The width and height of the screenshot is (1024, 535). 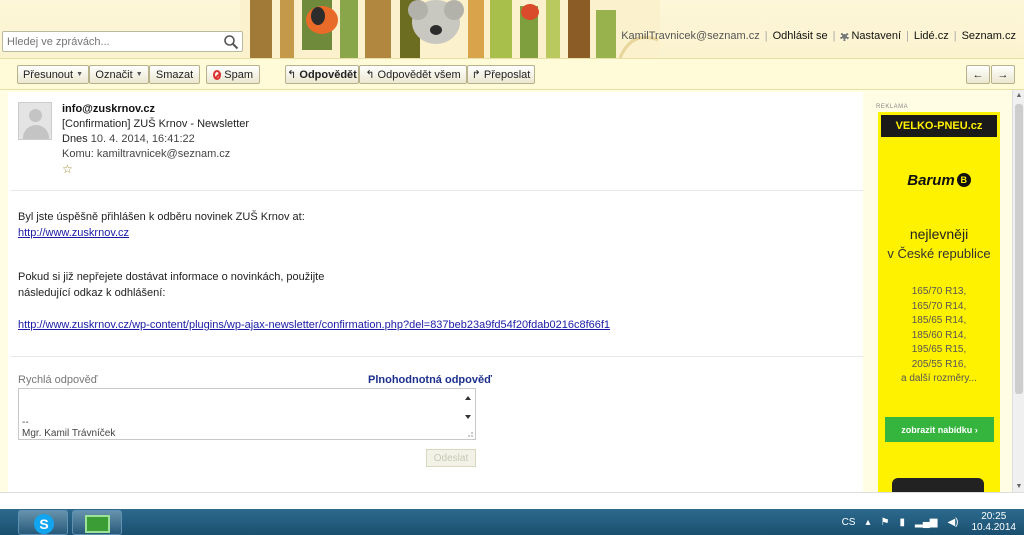 What do you see at coordinates (78, 154) in the screenshot?
I see `to-label: Komu:` at bounding box center [78, 154].